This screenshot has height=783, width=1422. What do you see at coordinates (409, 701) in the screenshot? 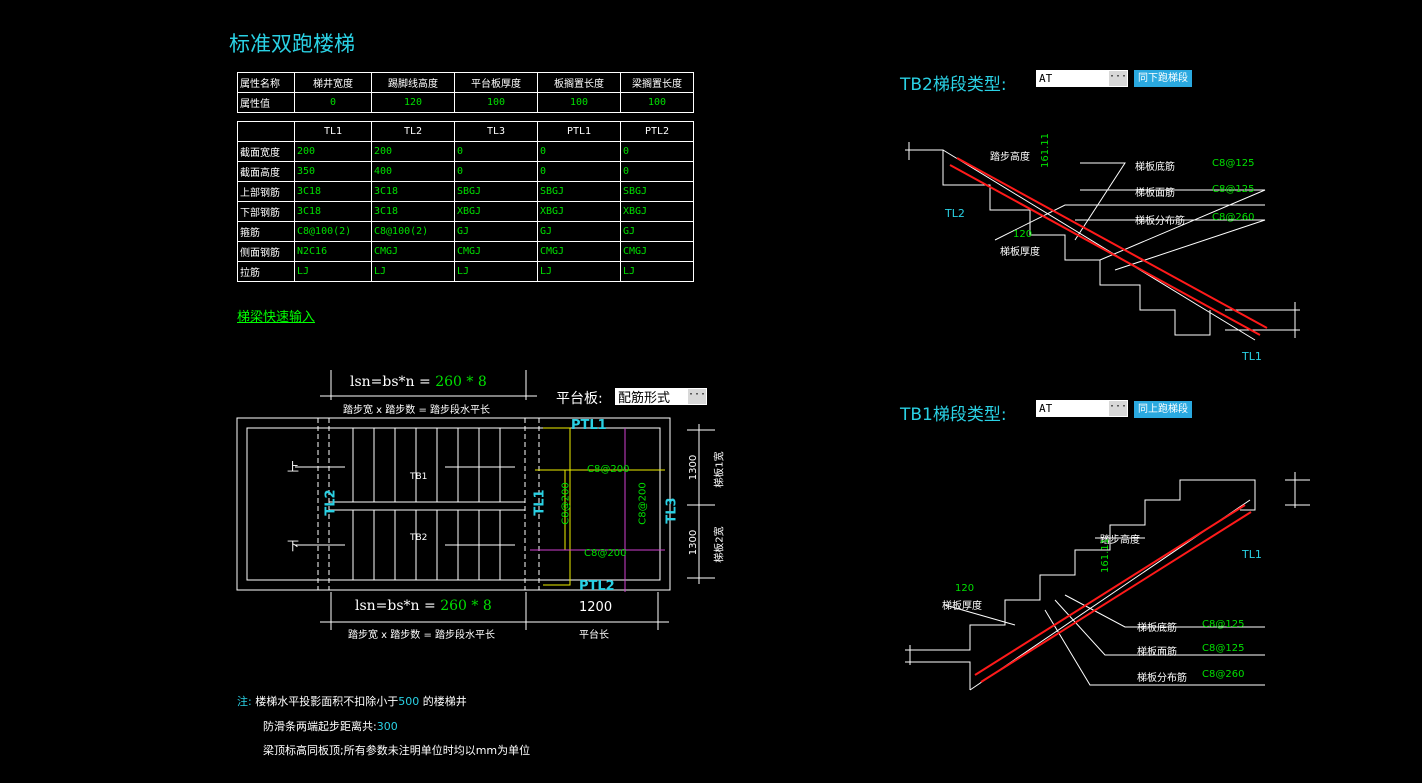
I see `note-number: 500` at bounding box center [409, 701].